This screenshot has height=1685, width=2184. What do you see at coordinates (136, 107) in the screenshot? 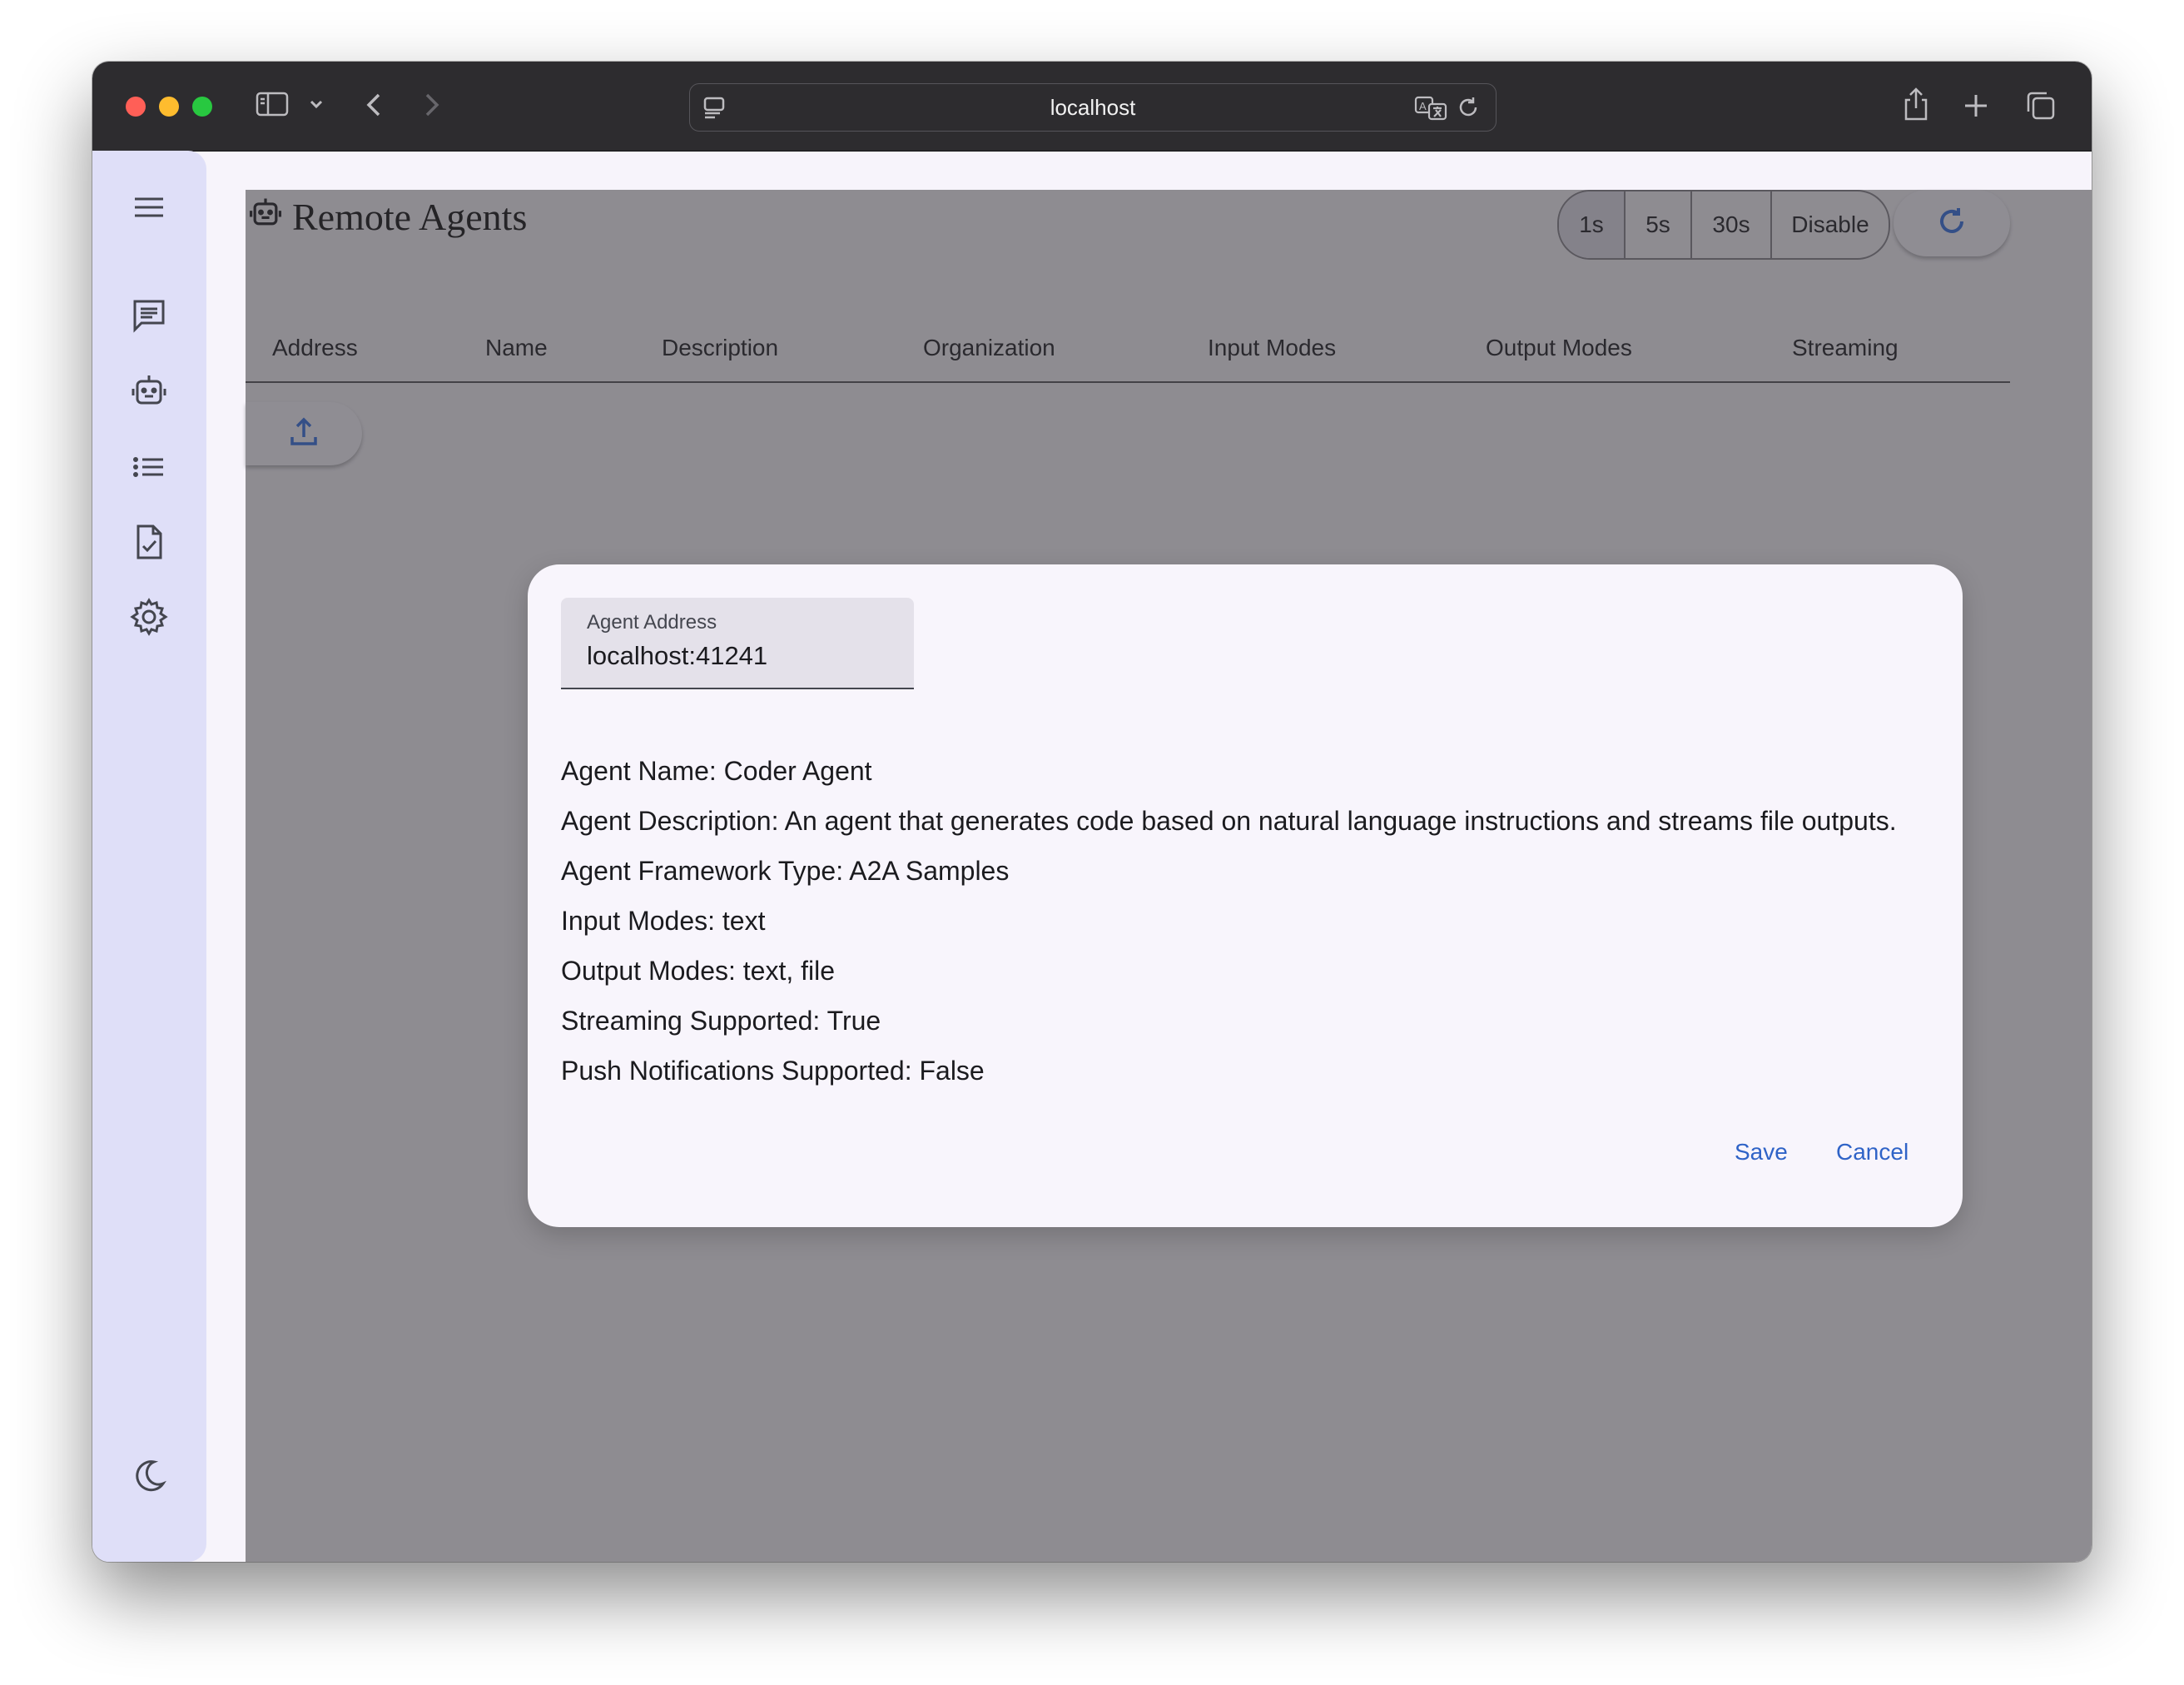
I see `close-window-button` at bounding box center [136, 107].